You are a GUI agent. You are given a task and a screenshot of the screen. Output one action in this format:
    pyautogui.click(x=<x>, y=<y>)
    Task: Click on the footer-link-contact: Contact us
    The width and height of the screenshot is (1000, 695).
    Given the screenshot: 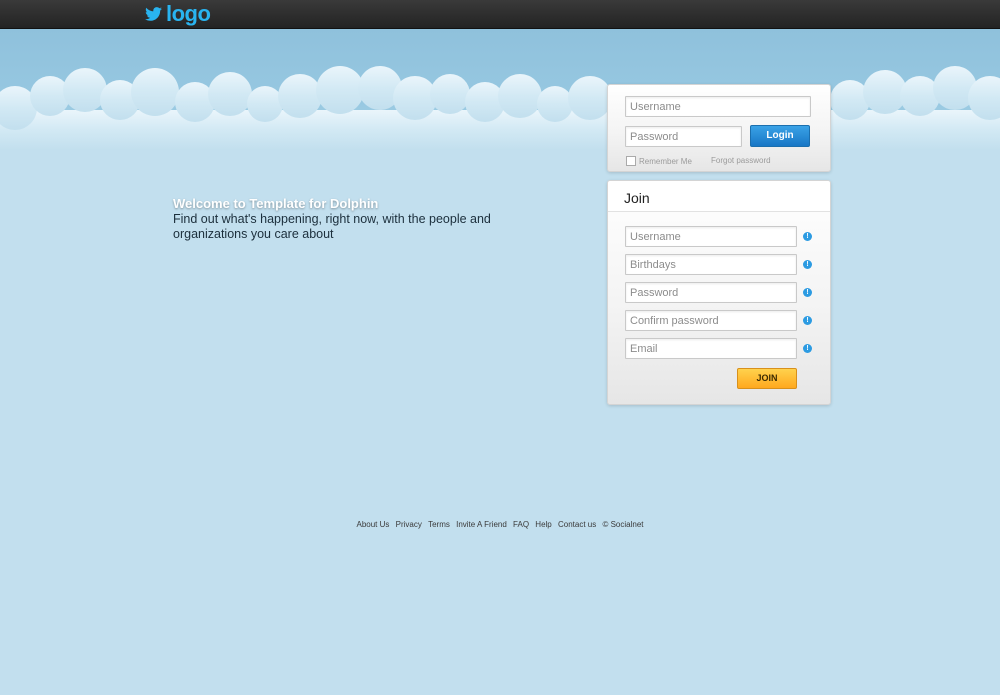 What is the action you would take?
    pyautogui.click(x=577, y=524)
    